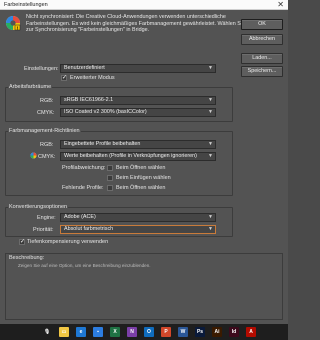 This screenshot has height=340, width=320. I want to click on ok-button: OK, so click(262, 24).